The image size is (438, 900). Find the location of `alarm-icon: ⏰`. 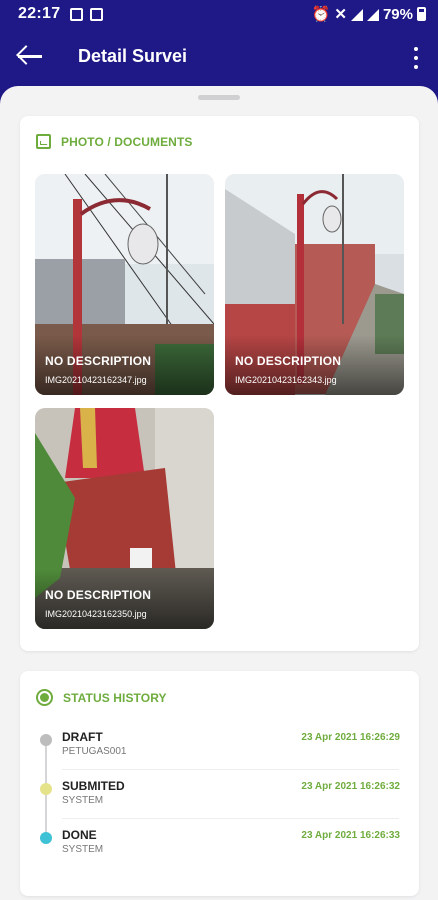

alarm-icon: ⏰ is located at coordinates (321, 14).